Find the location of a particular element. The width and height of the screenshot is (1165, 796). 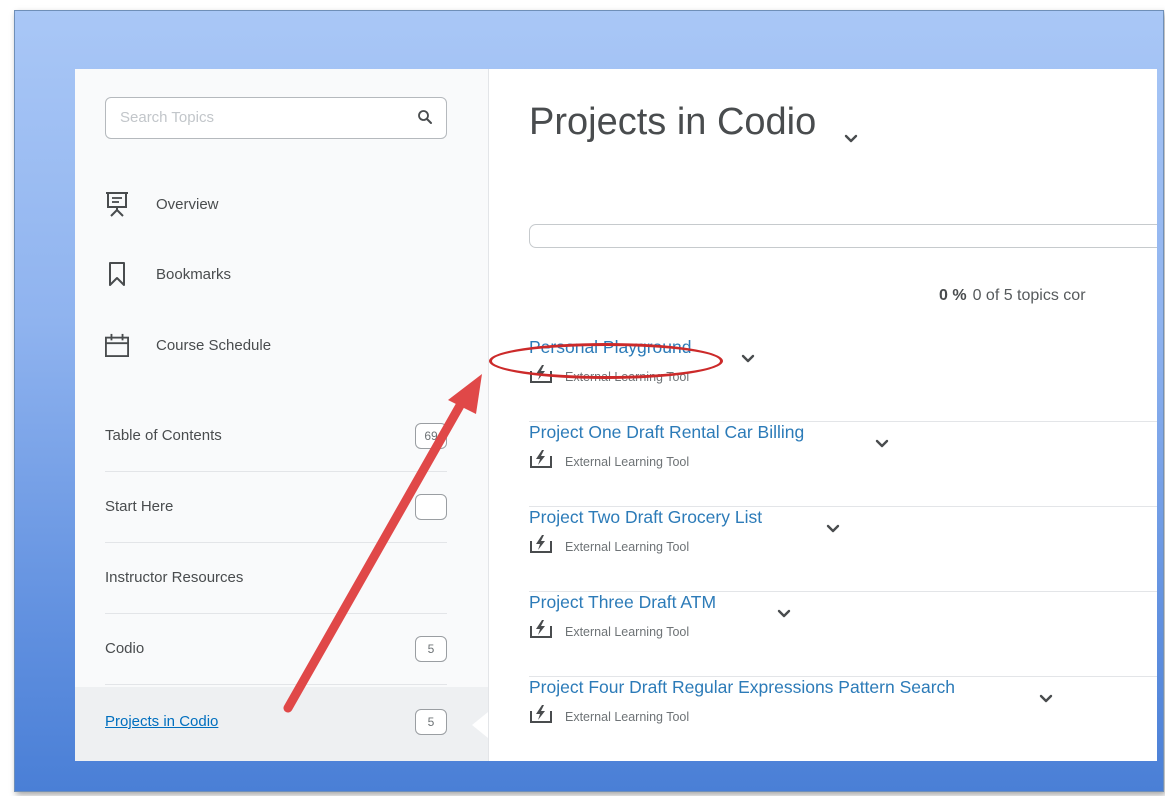

topic-link: Project Two Draft Grocery List is located at coordinates (645, 517).